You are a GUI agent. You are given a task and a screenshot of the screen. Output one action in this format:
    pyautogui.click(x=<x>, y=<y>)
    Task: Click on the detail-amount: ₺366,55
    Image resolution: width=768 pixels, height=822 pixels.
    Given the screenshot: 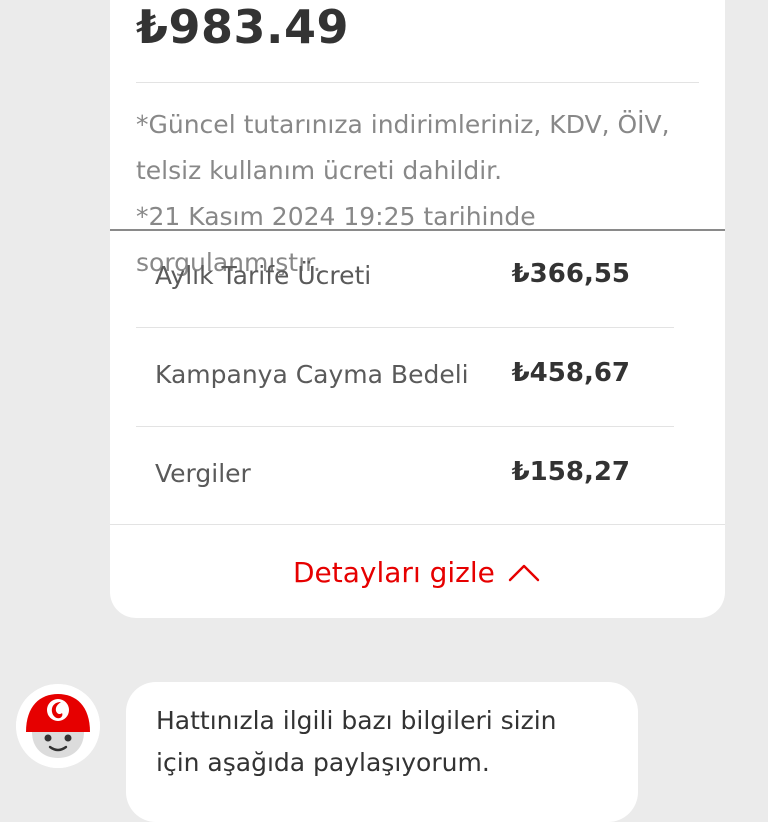 What is the action you would take?
    pyautogui.click(x=570, y=274)
    